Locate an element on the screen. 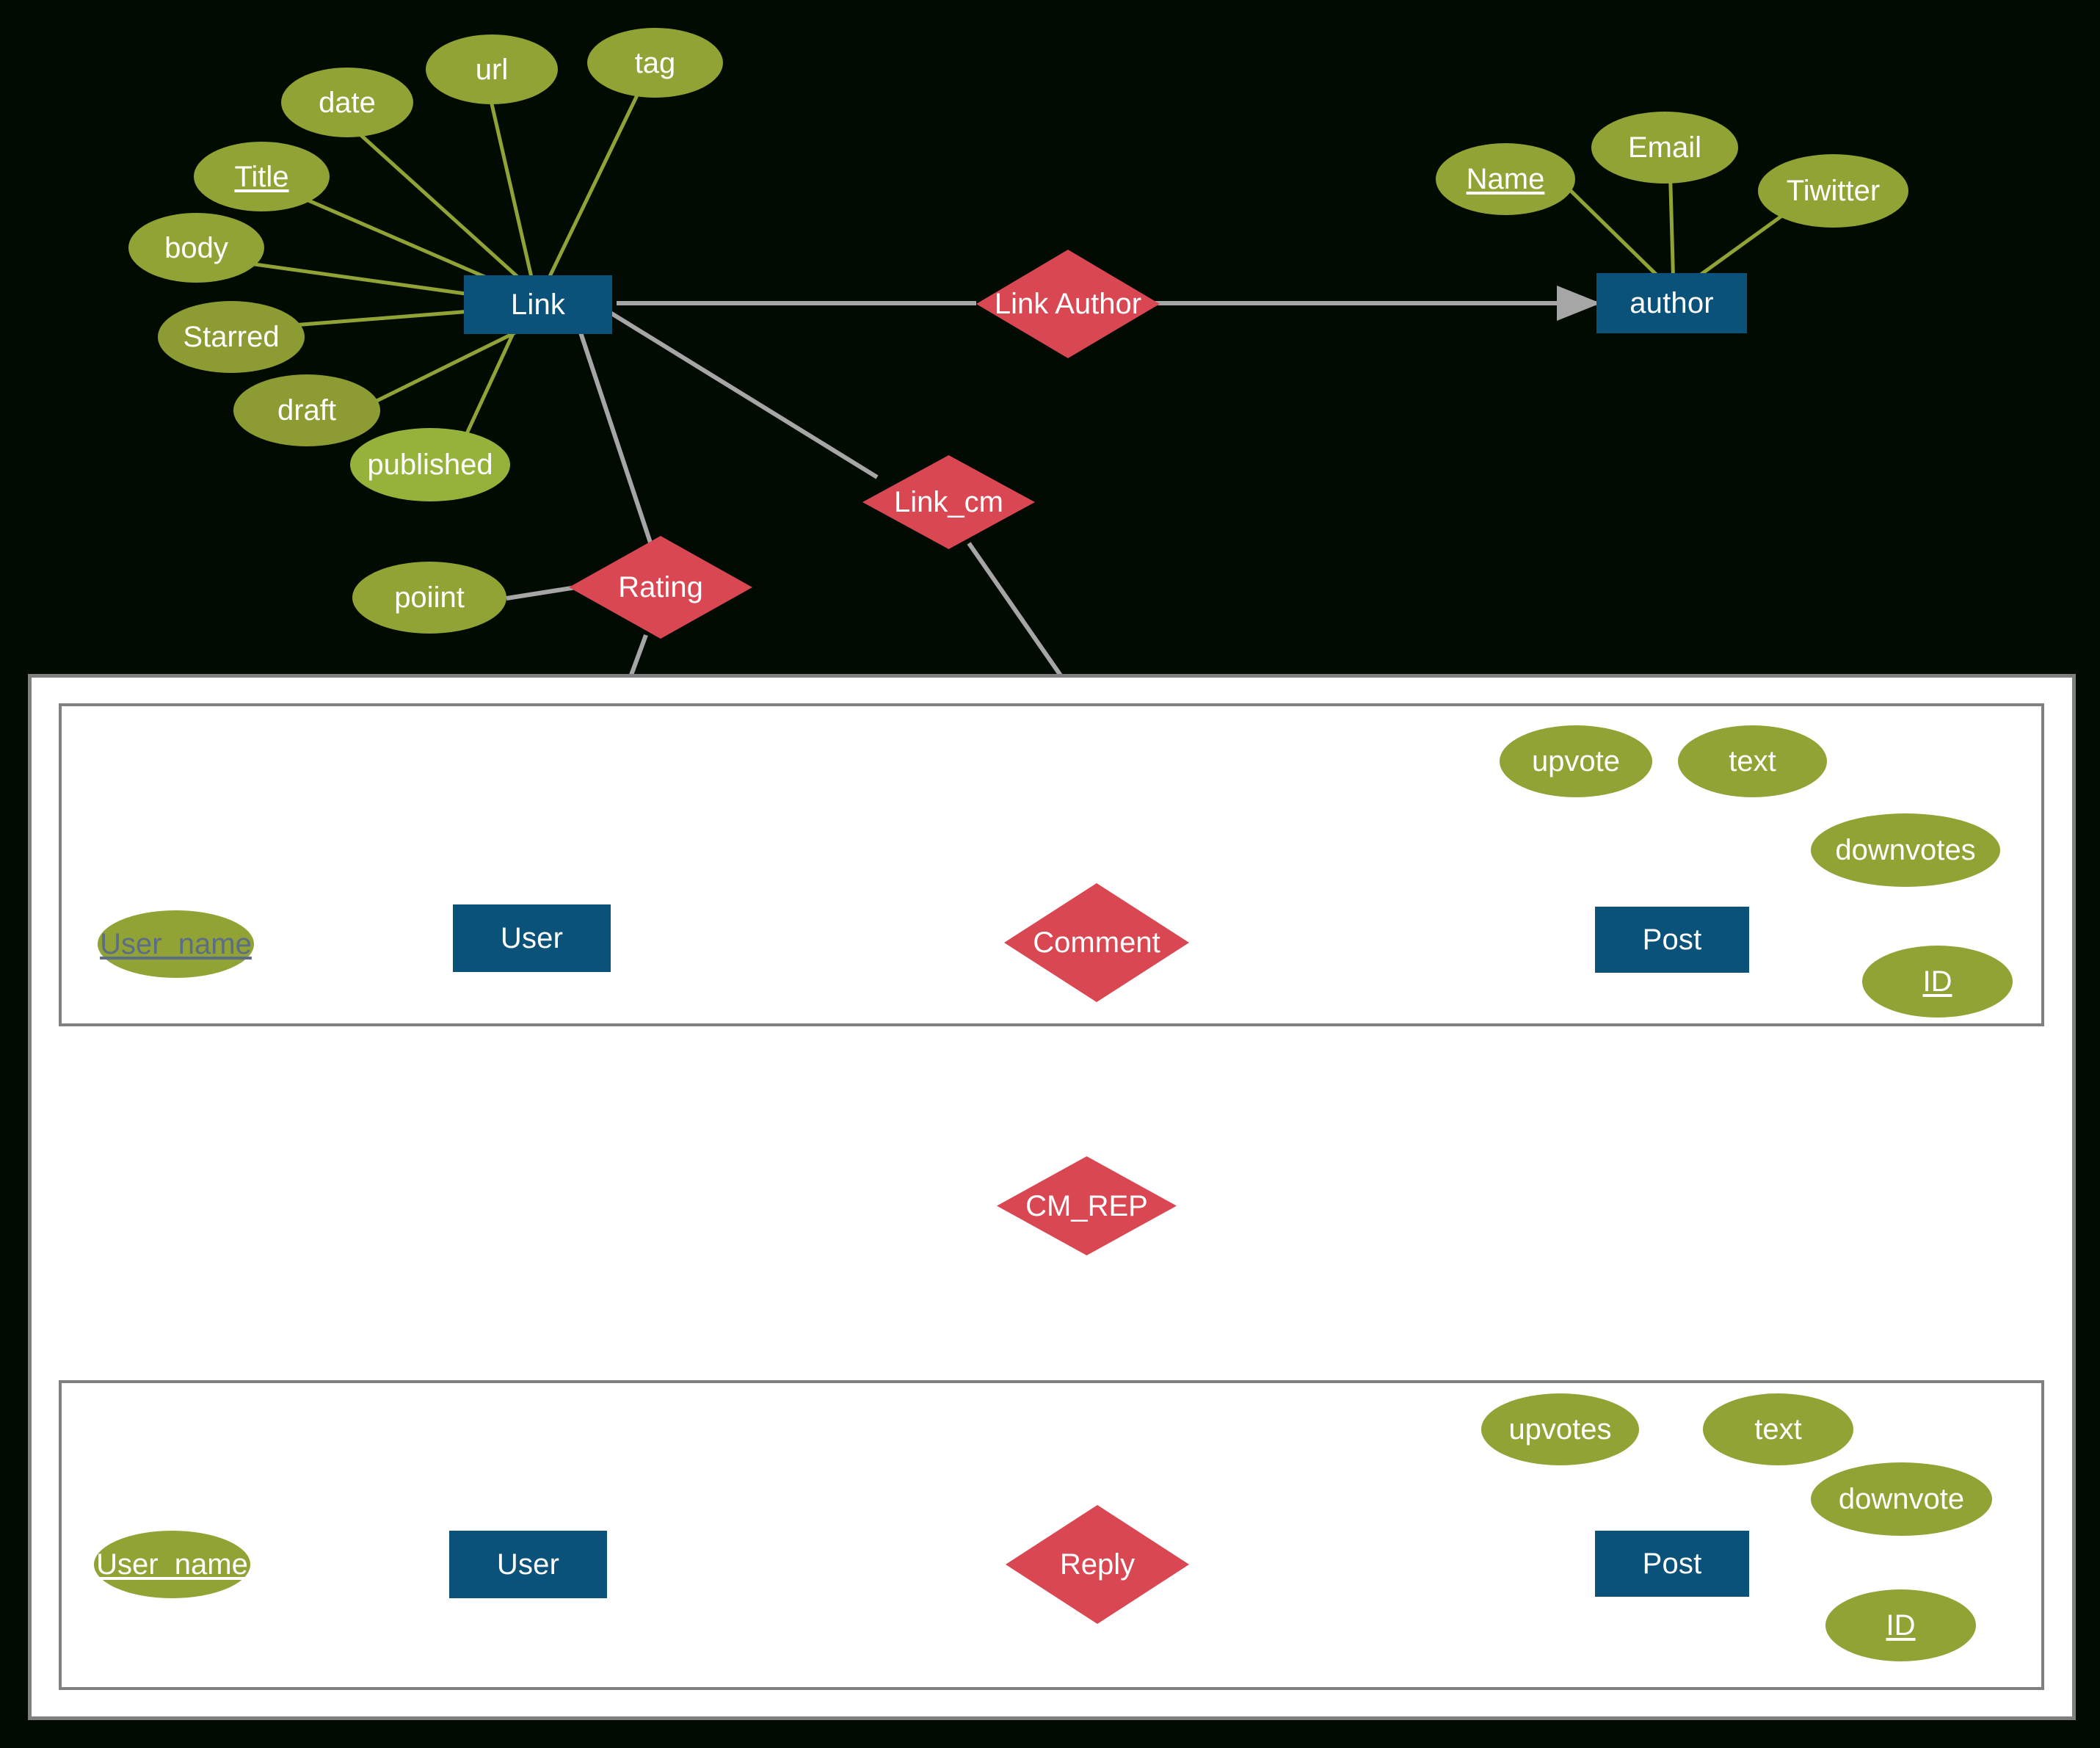 This screenshot has width=2100, height=1748. attribute-email: Email is located at coordinates (1665, 148).